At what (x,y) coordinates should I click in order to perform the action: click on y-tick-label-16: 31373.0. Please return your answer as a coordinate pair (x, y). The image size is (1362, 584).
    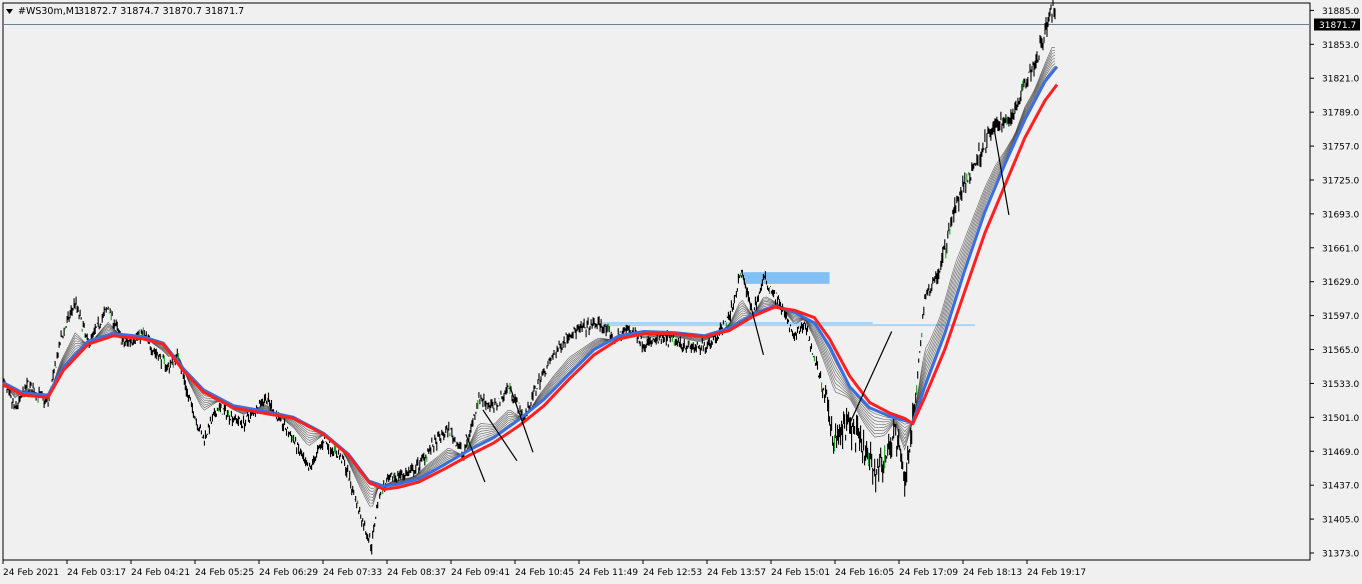
    Looking at the image, I should click on (1340, 555).